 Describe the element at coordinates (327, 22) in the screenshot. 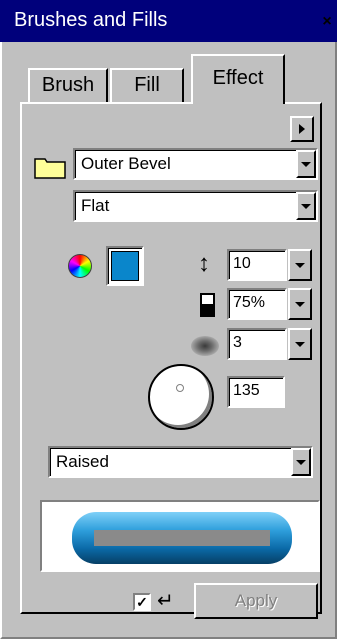

I see `close-icon: ×` at that location.